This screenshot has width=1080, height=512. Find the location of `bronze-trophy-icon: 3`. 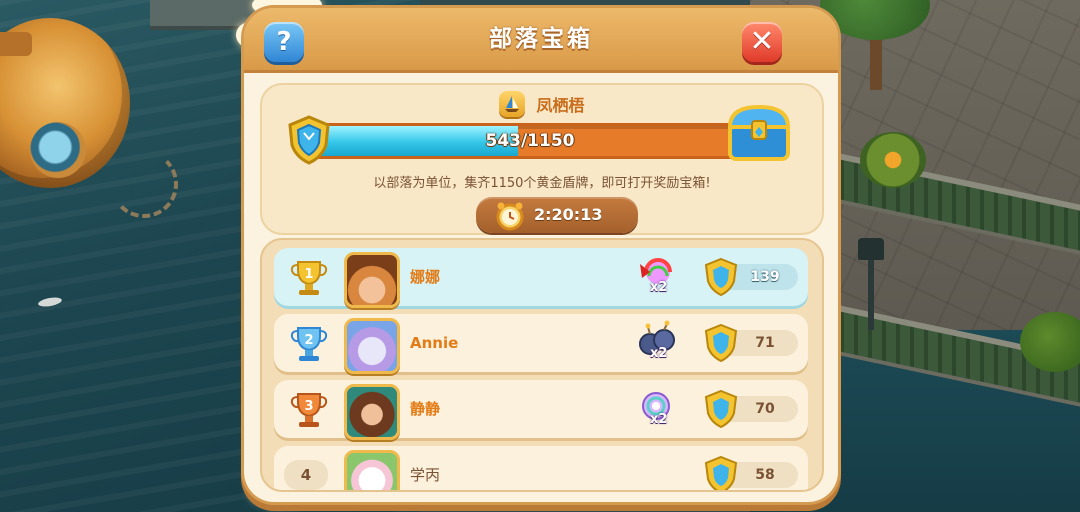

bronze-trophy-icon: 3 is located at coordinates (309, 410).